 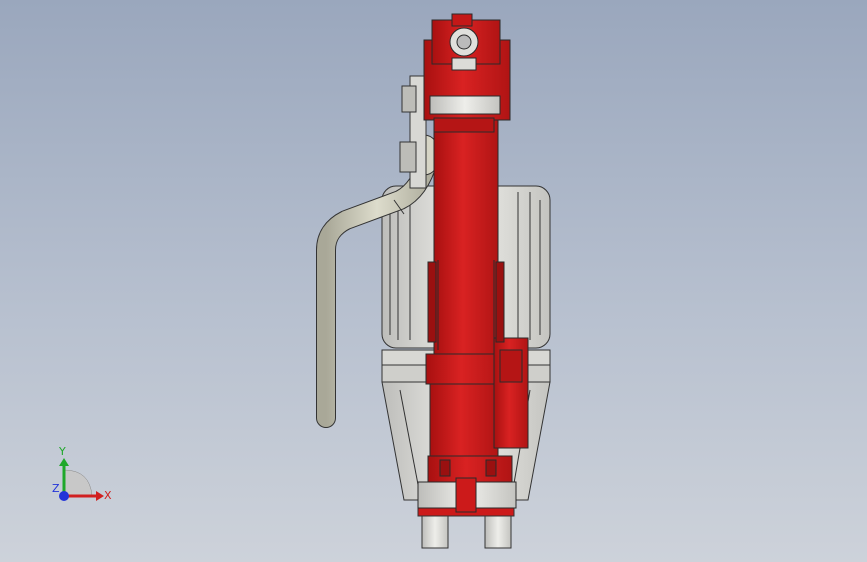 I want to click on coordinate-triad: X Y Z, so click(x=82, y=473).